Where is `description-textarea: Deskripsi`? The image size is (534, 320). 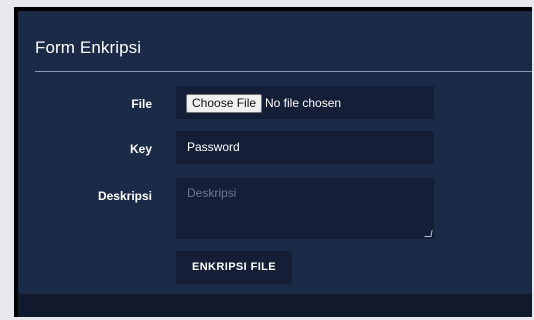
description-textarea: Deskripsi is located at coordinates (305, 208).